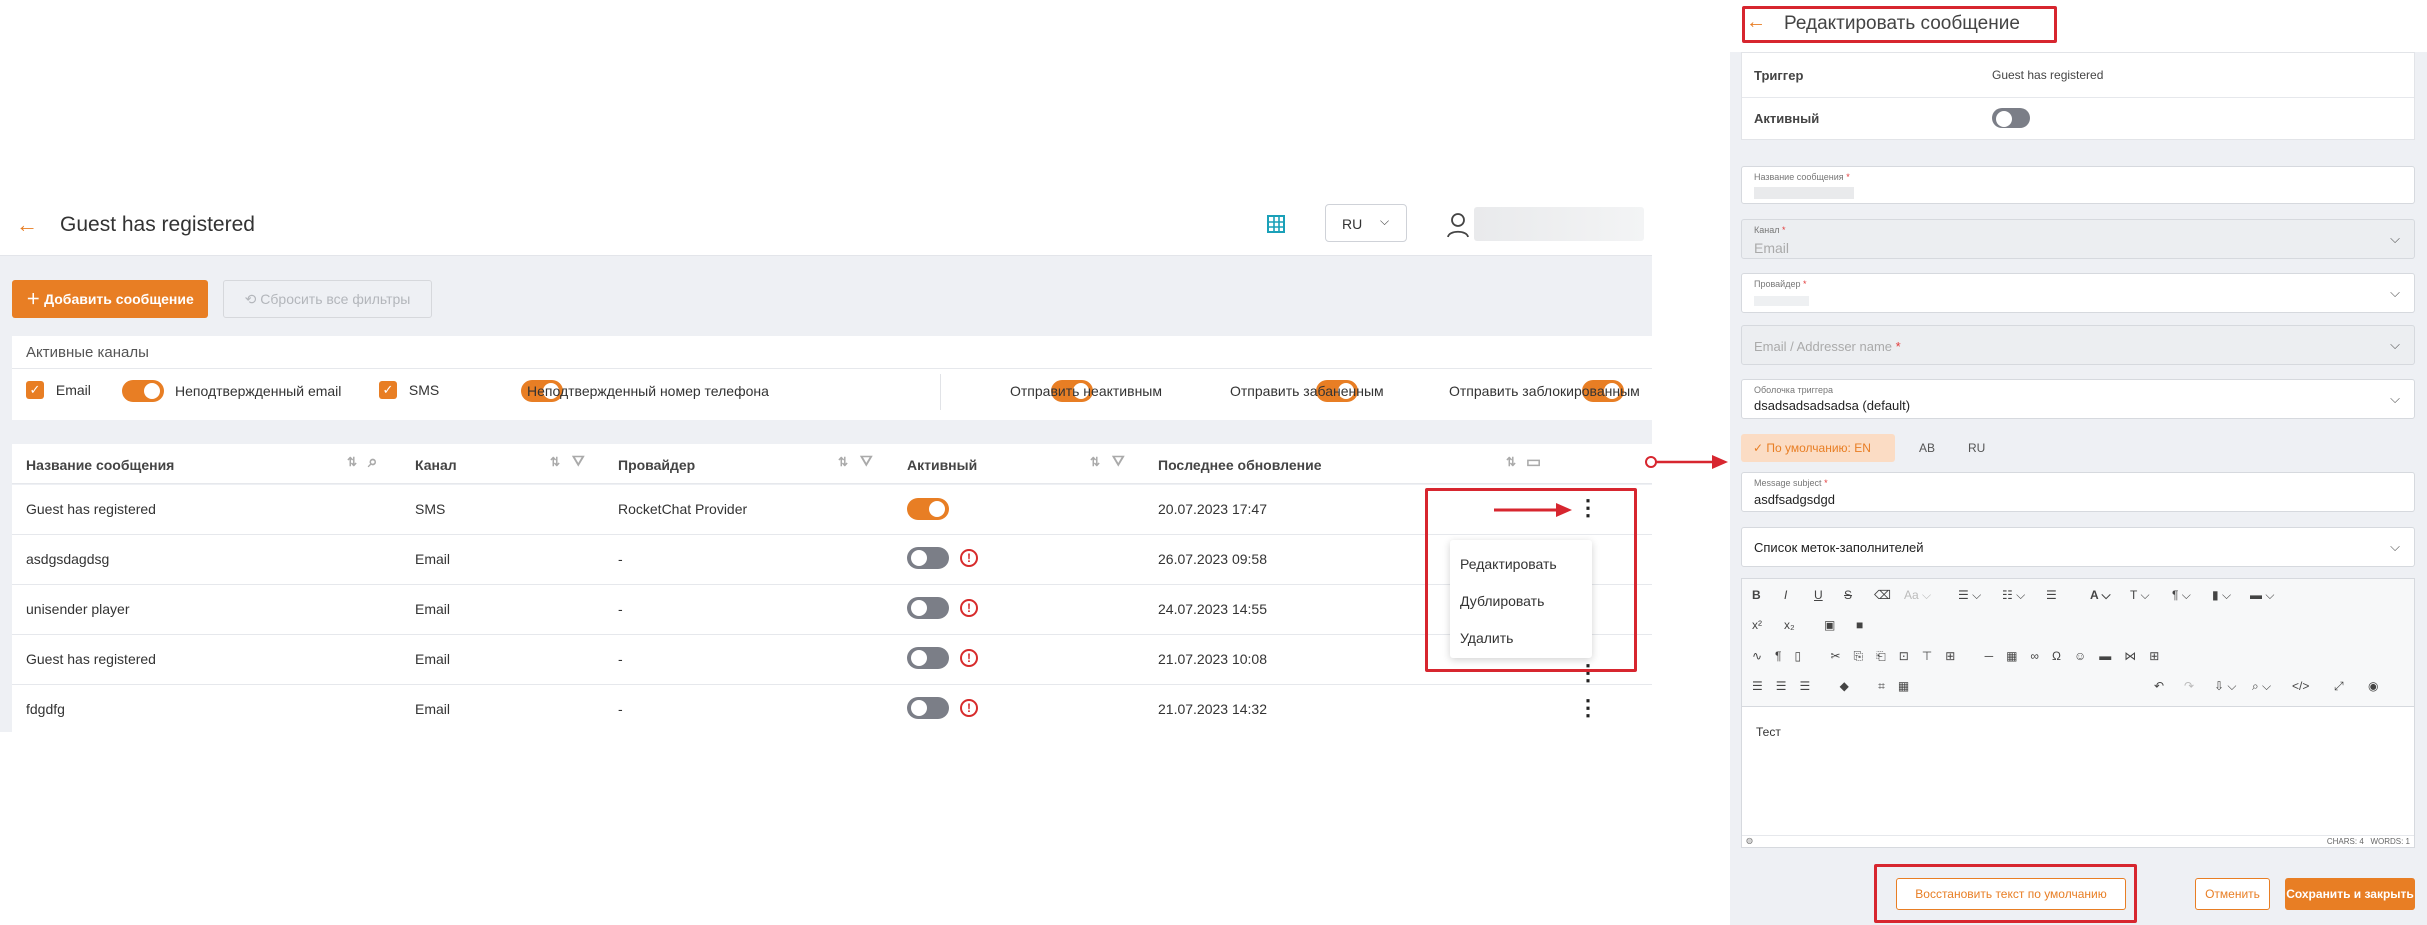 The width and height of the screenshot is (2427, 925). What do you see at coordinates (1760, 448) in the screenshot?
I see `check-icon: ✓` at bounding box center [1760, 448].